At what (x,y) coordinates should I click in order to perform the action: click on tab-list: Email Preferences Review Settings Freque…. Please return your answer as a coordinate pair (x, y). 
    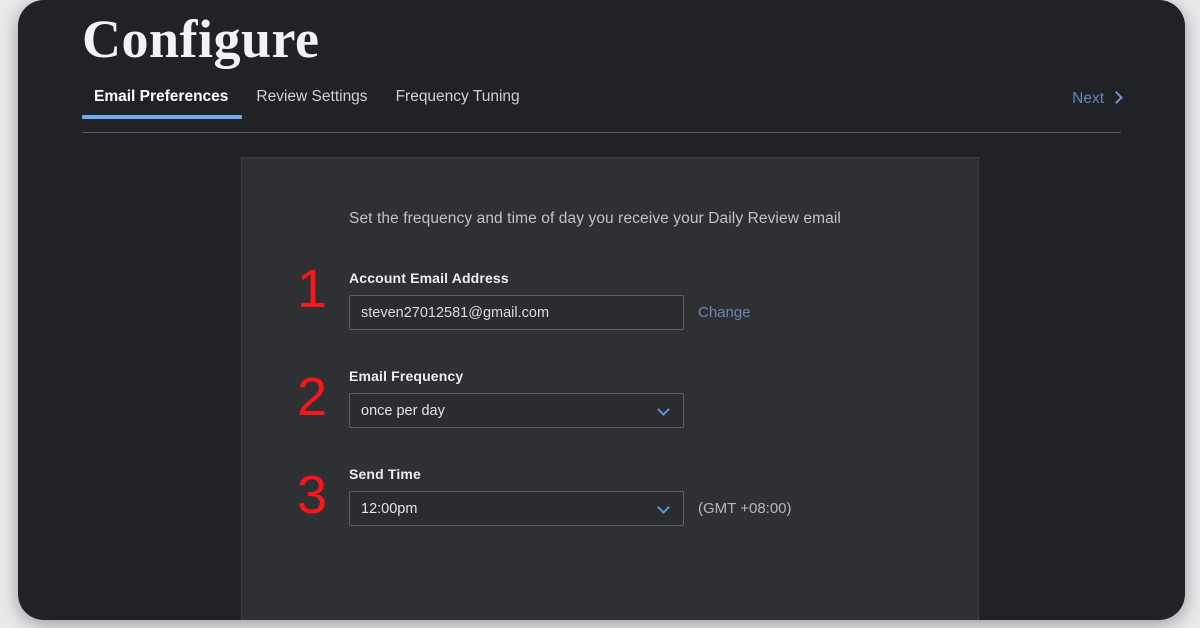
    Looking at the image, I should click on (617, 110).